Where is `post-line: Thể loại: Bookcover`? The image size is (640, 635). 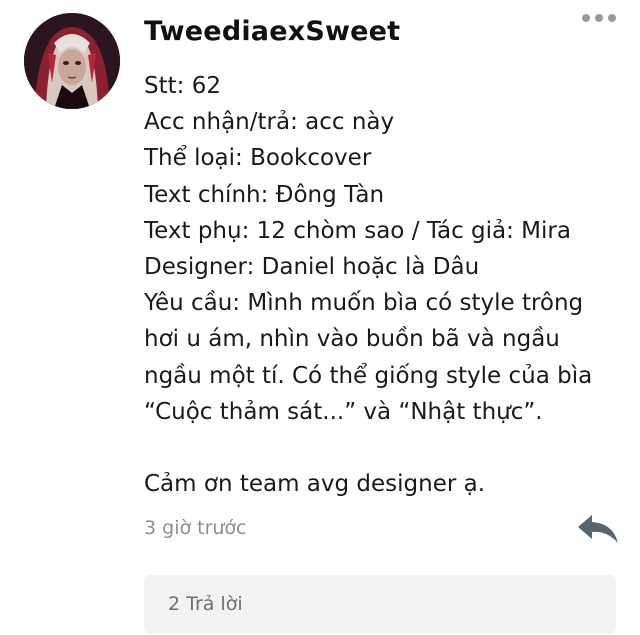
post-line: Thể loại: Bookcover is located at coordinates (258, 158).